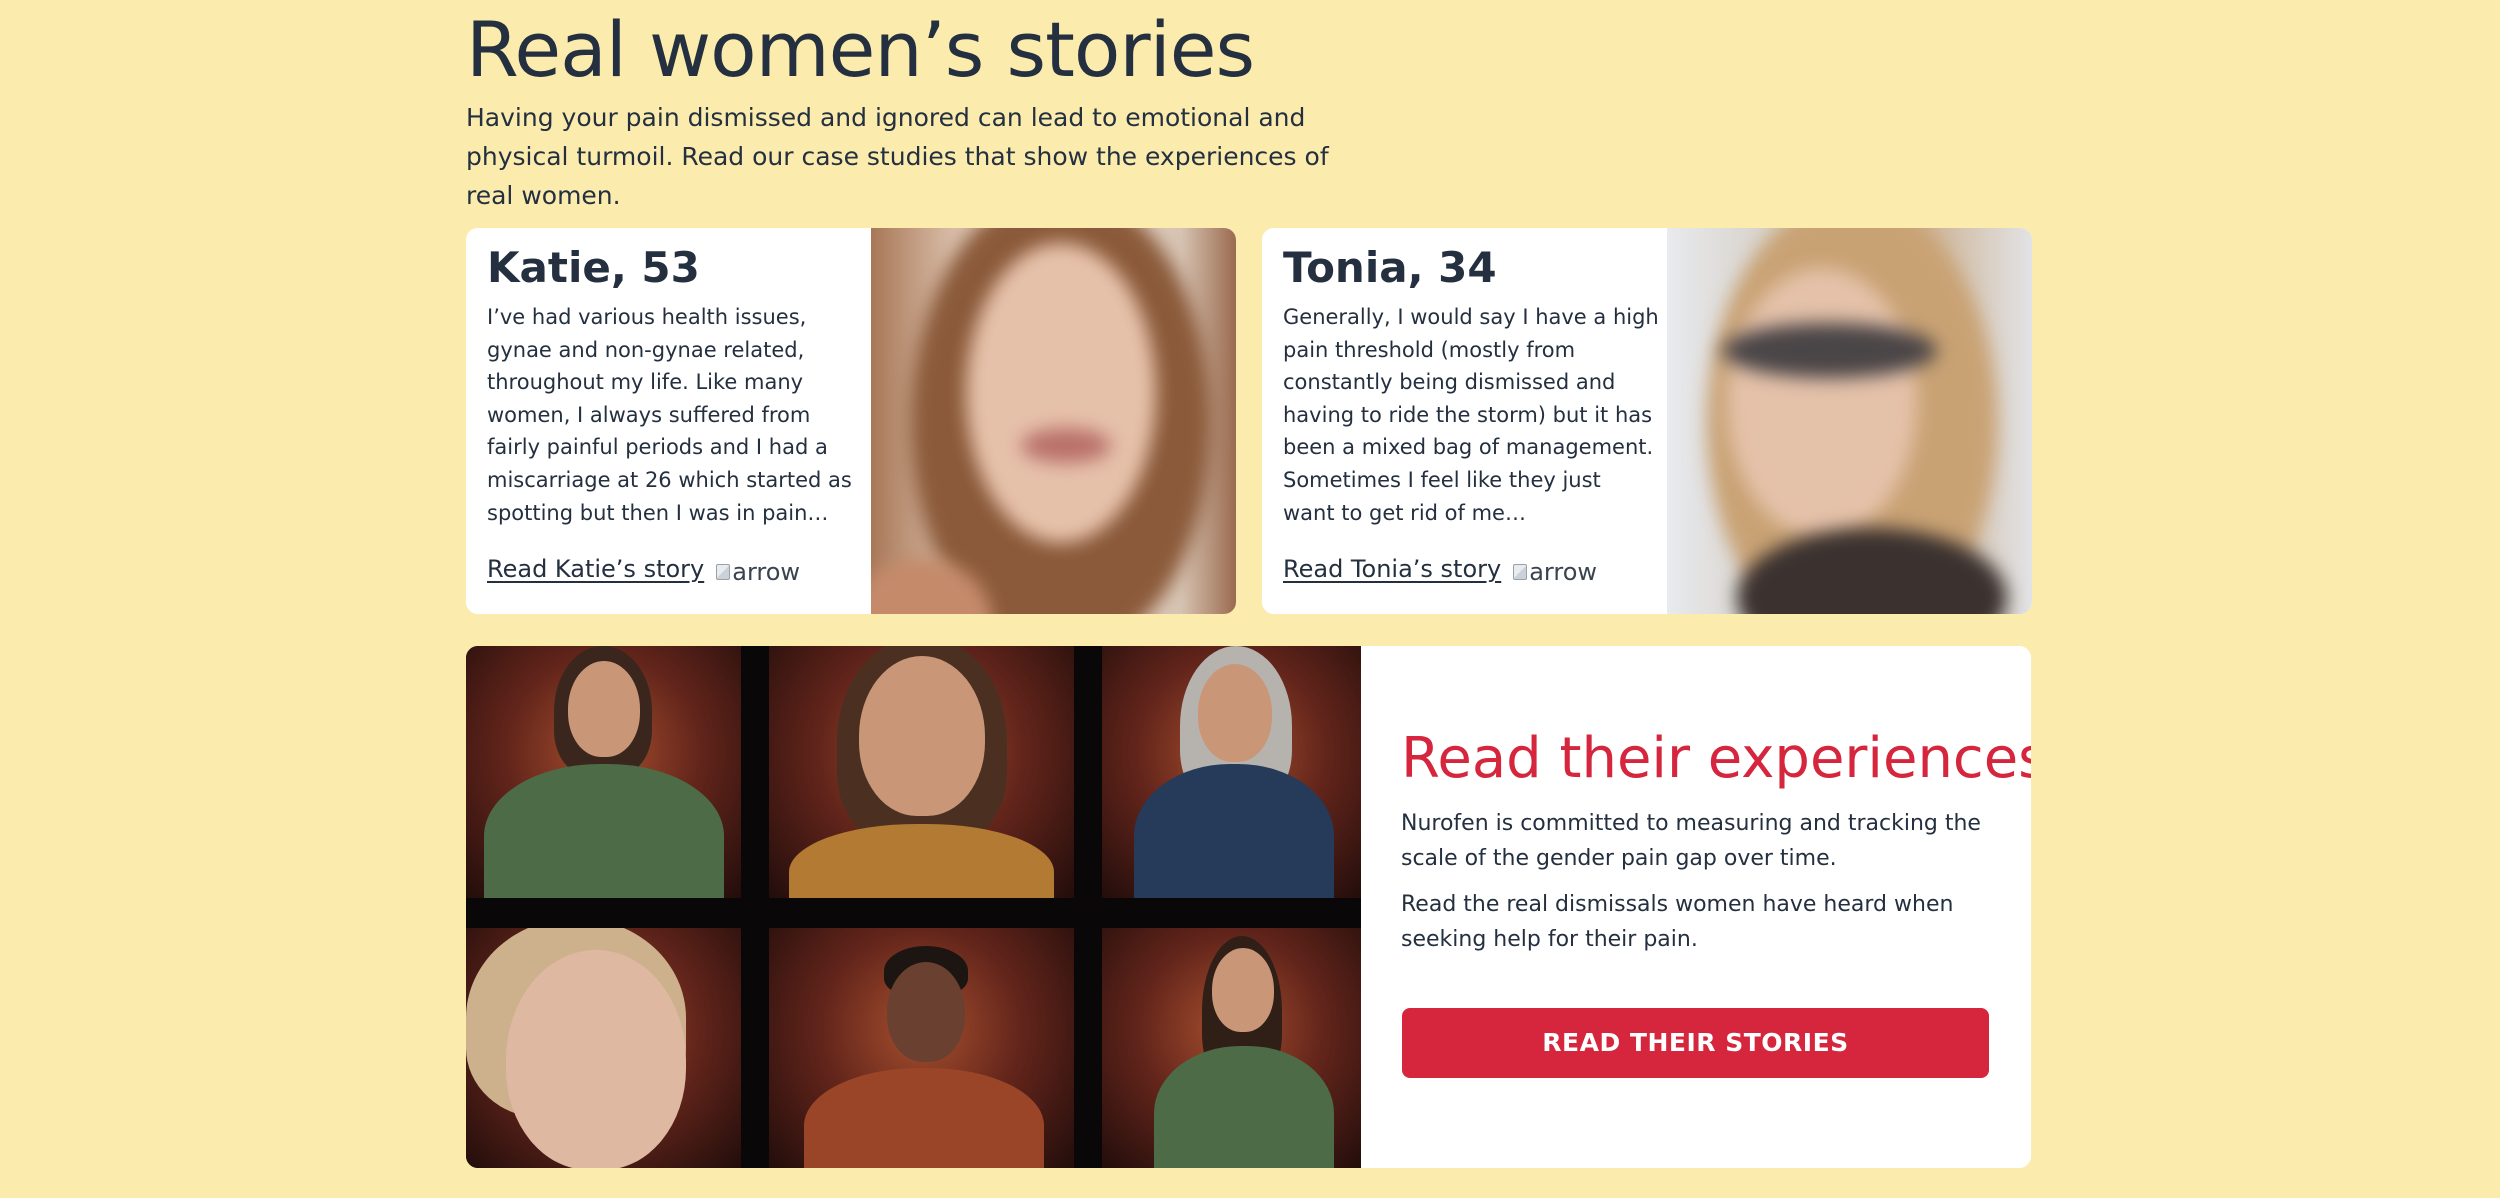 The width and height of the screenshot is (2500, 1198). What do you see at coordinates (1716, 758) in the screenshot?
I see `experiences-title: Read their experiences` at bounding box center [1716, 758].